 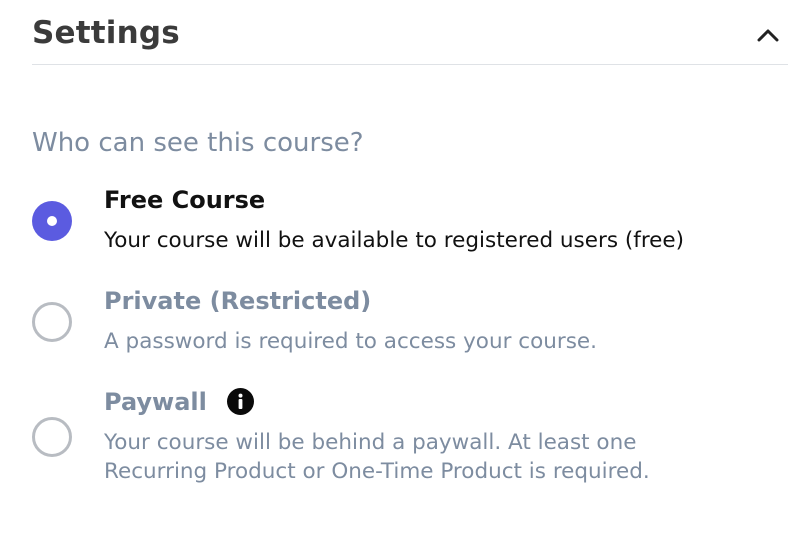 I want to click on info-icon, so click(x=241, y=401).